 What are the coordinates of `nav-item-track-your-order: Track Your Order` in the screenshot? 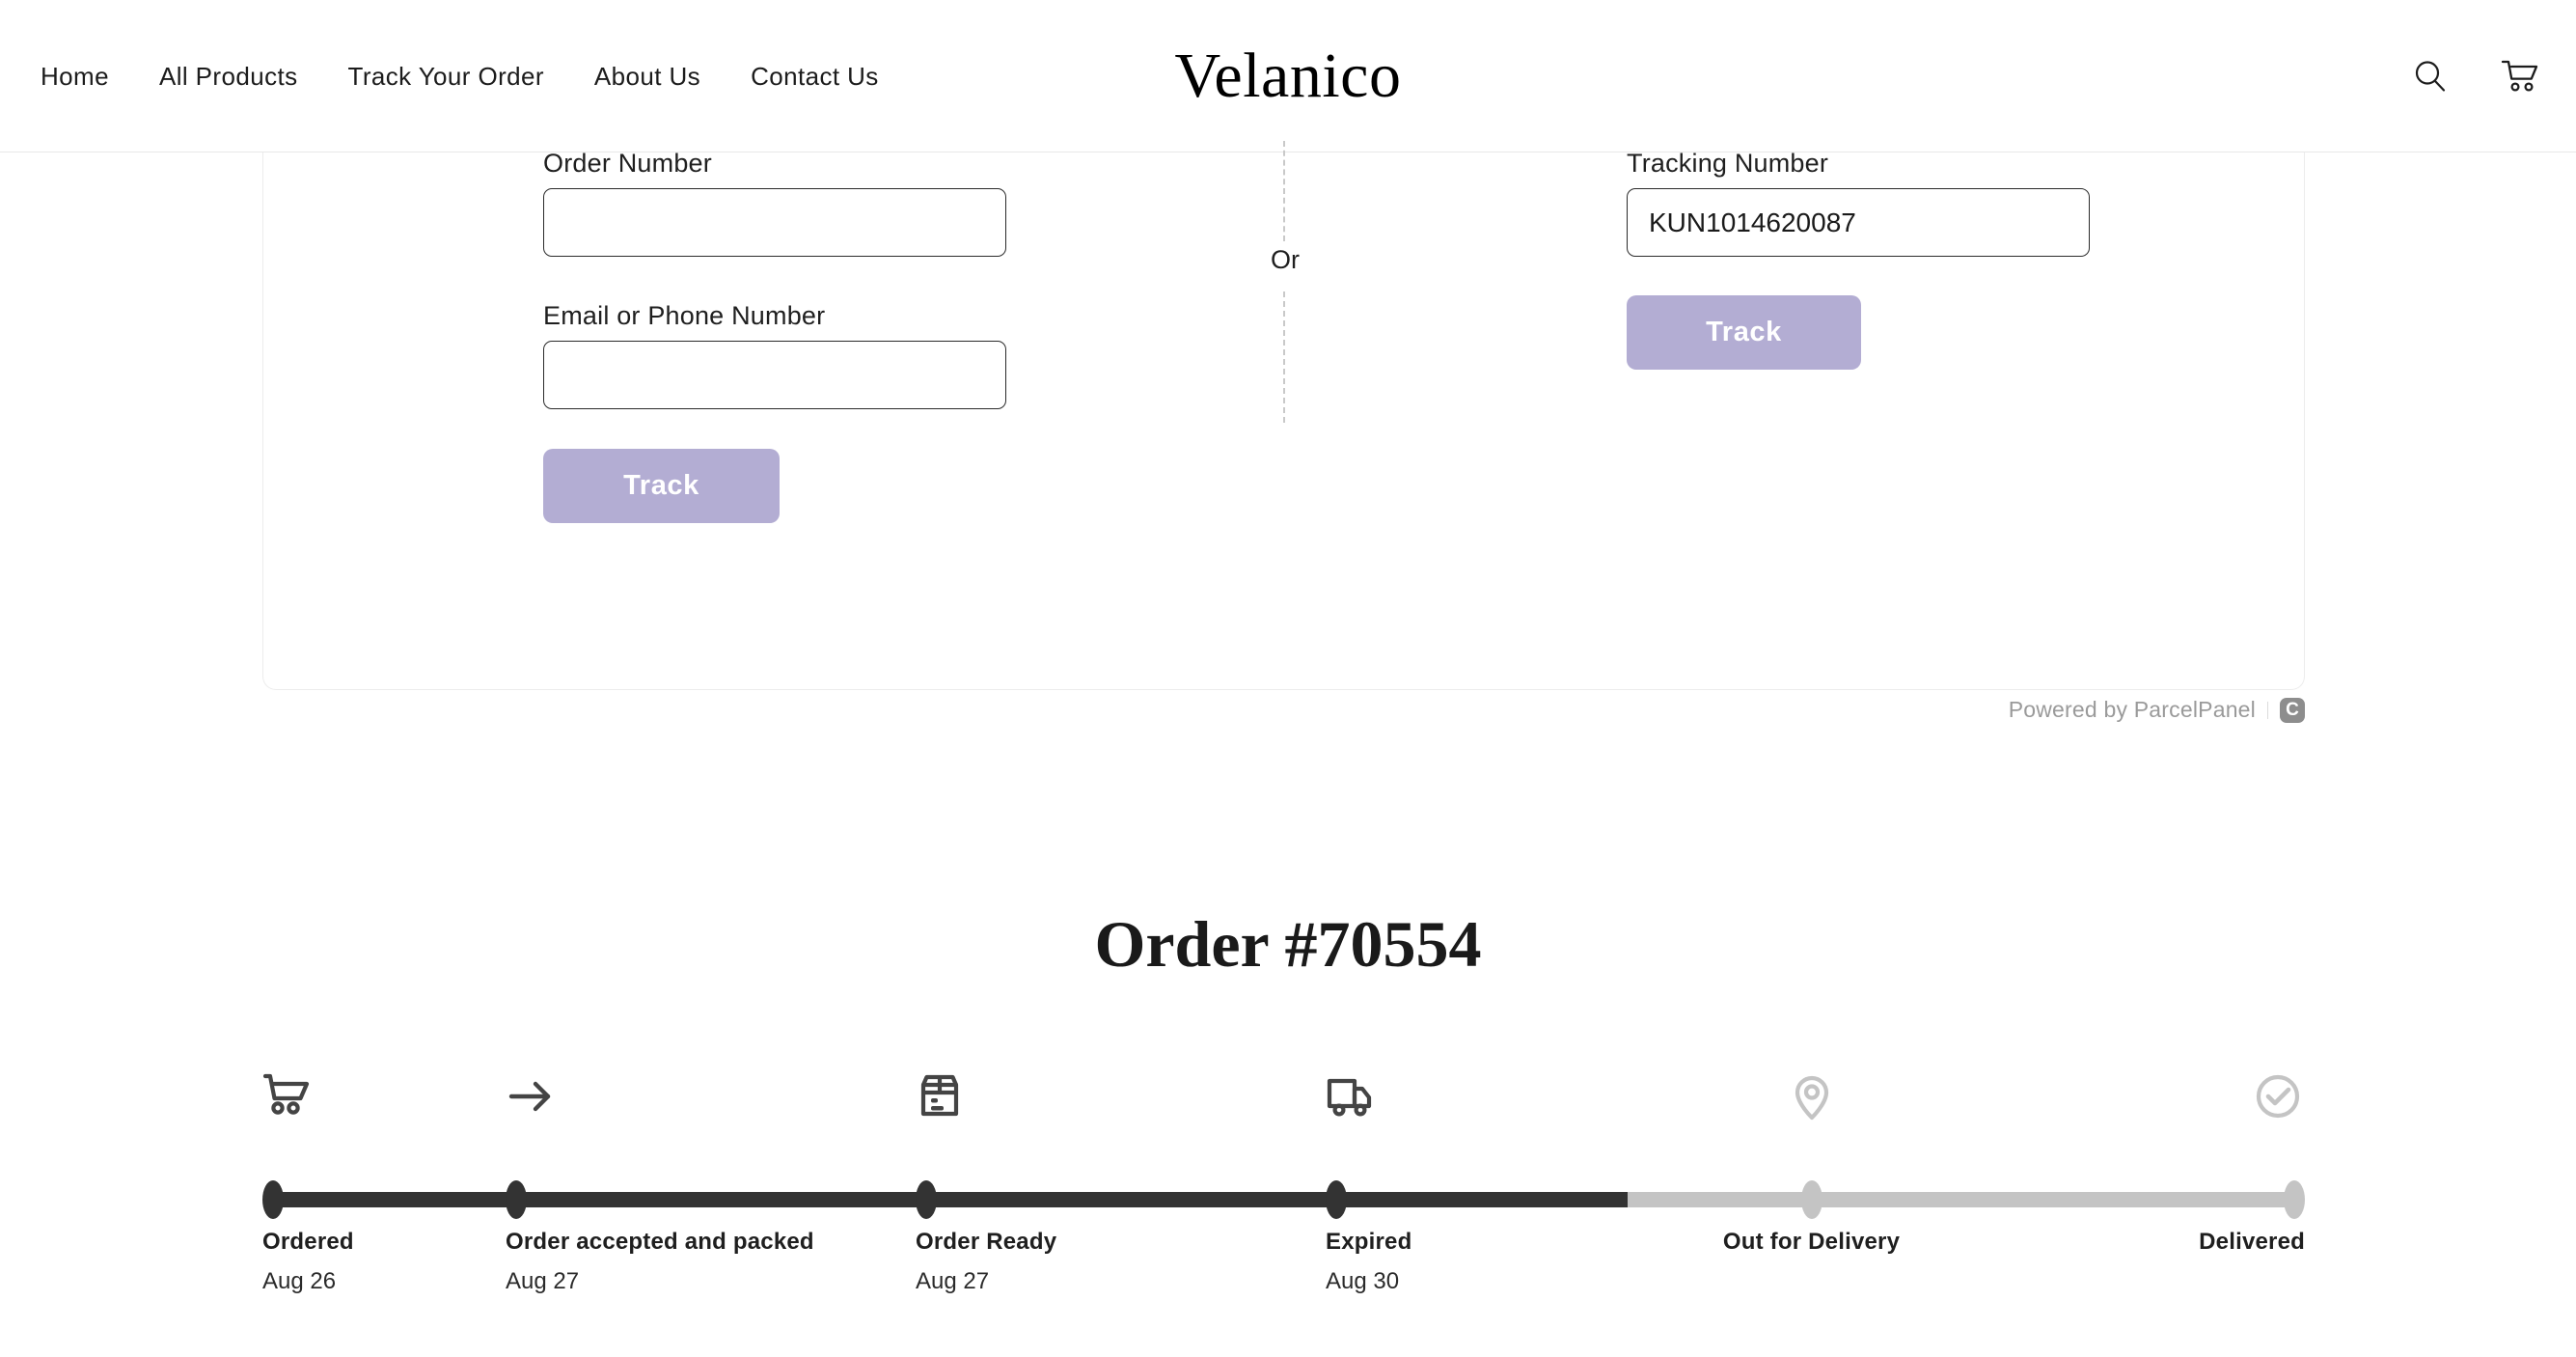 It's located at (446, 77).